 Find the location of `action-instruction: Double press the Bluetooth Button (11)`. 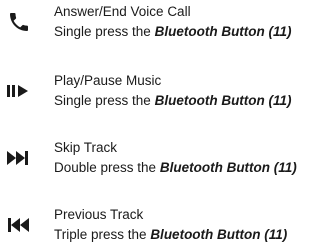

action-instruction: Double press the Bluetooth Button (11) is located at coordinates (194, 167).